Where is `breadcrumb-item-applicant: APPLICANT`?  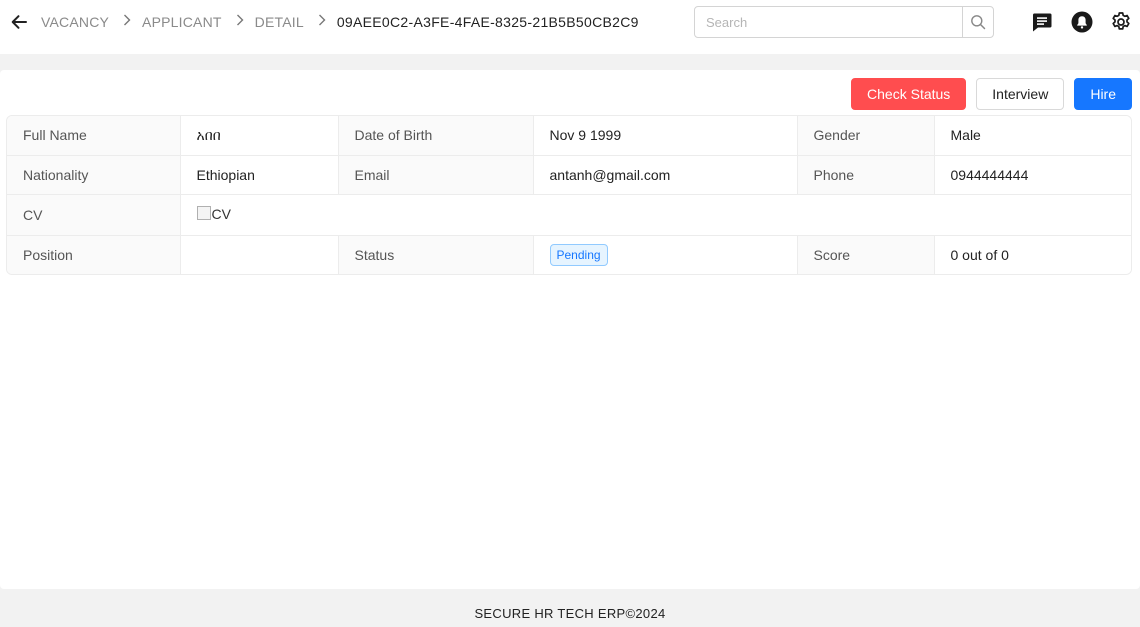
breadcrumb-item-applicant: APPLICANT is located at coordinates (182, 22).